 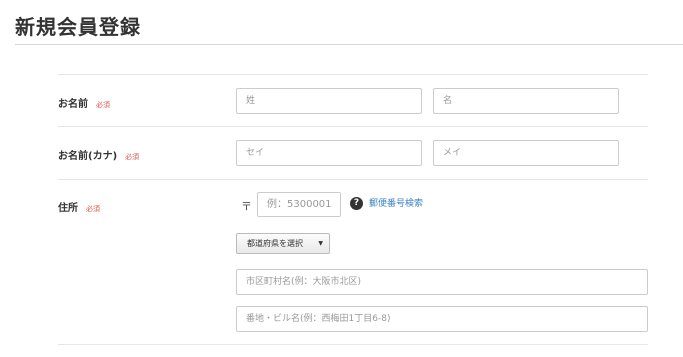 What do you see at coordinates (246, 206) in the screenshot?
I see `postal-mark: 〒` at bounding box center [246, 206].